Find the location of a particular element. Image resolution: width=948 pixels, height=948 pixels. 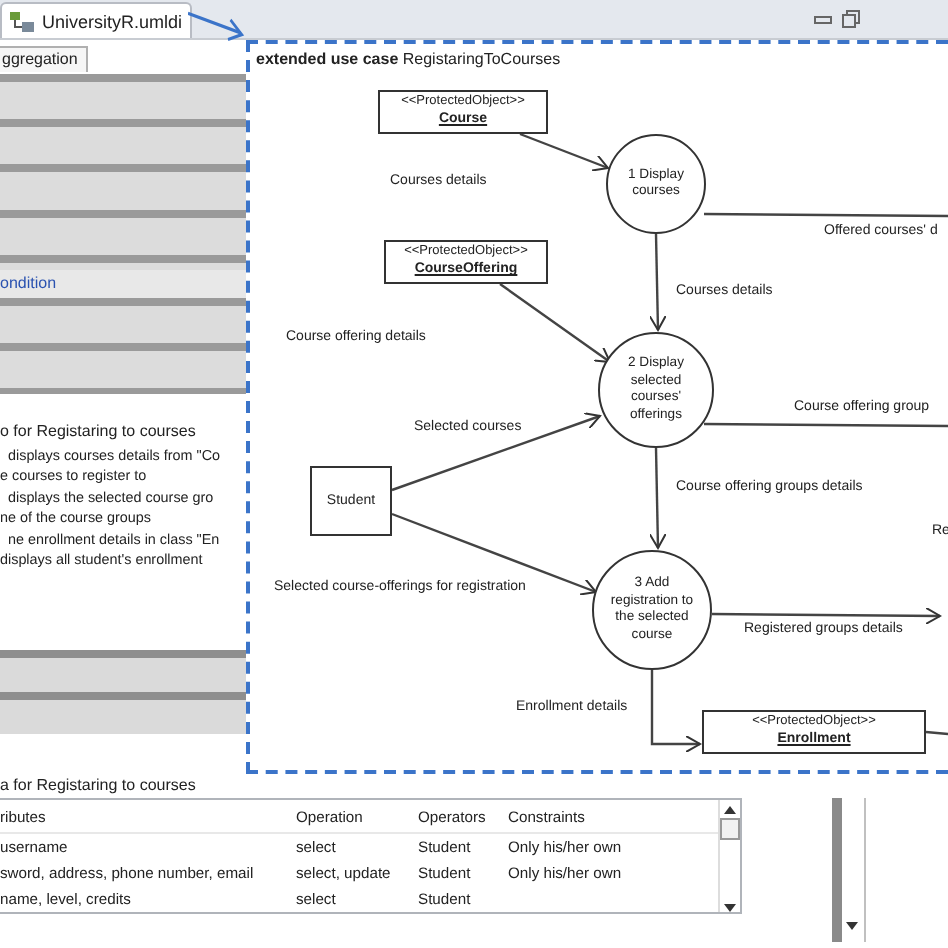

condition-link: ondition is located at coordinates (123, 284).